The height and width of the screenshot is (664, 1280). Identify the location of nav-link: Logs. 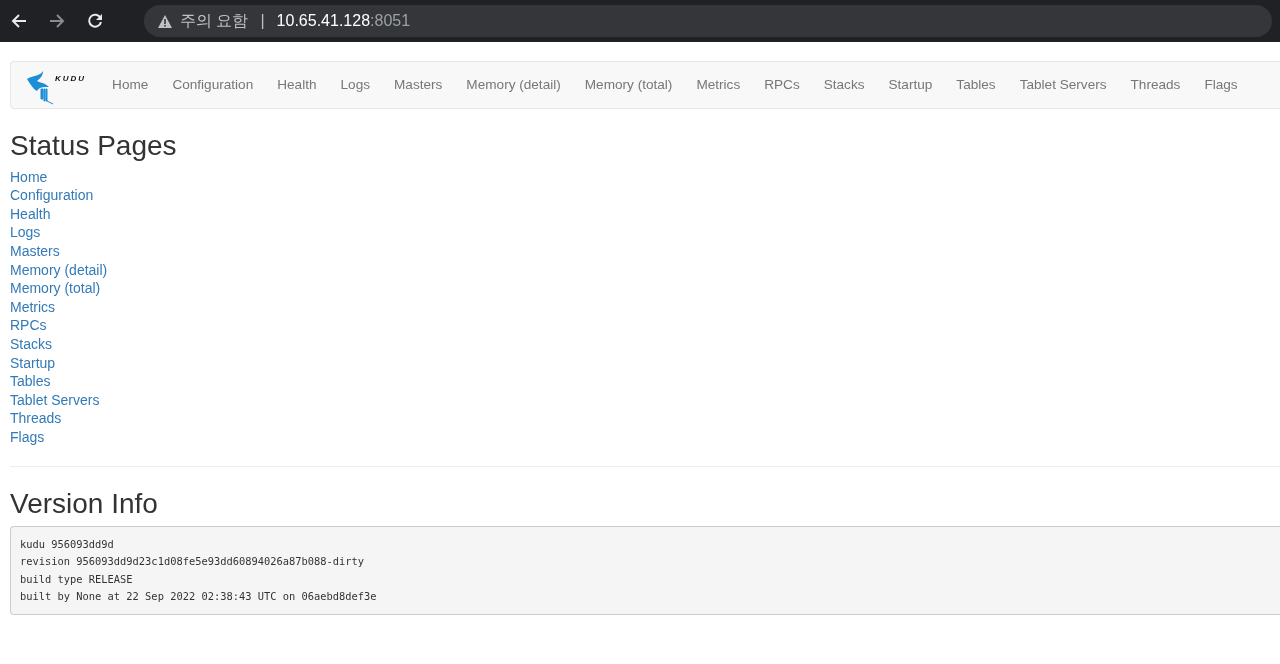
(355, 85).